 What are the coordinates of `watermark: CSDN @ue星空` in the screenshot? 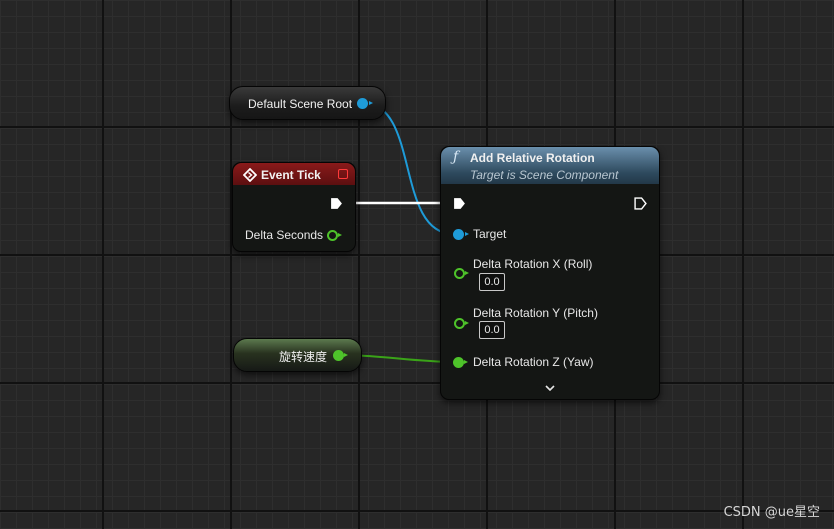 It's located at (771, 512).